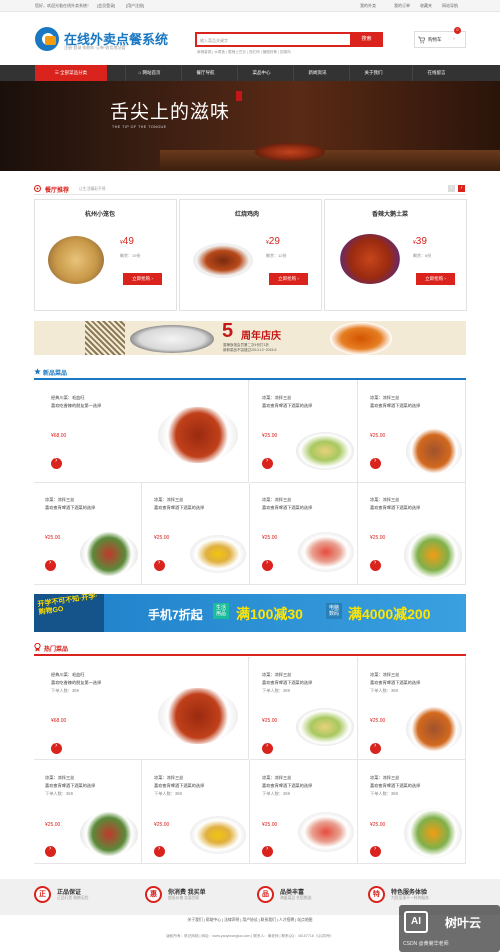 Image resolution: width=500 pixels, height=952 pixels. I want to click on topbar-link-favorites: 收藏夹, so click(426, 6).